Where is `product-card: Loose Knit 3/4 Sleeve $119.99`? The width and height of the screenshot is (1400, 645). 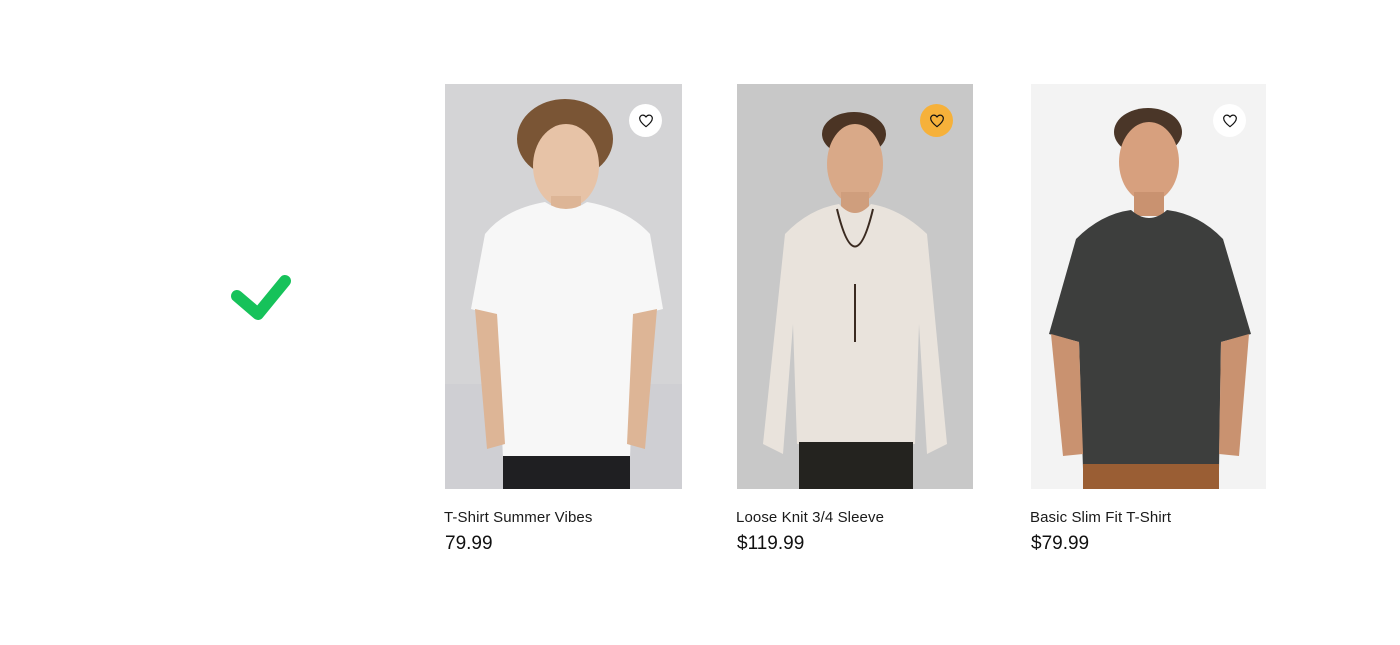
product-card: Loose Knit 3/4 Sleeve $119.99 is located at coordinates (854, 319).